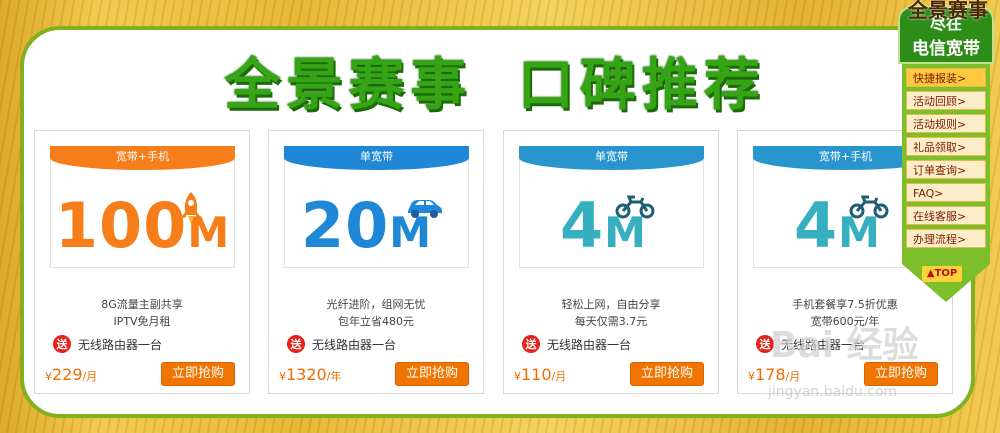 The width and height of the screenshot is (1000, 433). I want to click on car-icon, so click(425, 209).